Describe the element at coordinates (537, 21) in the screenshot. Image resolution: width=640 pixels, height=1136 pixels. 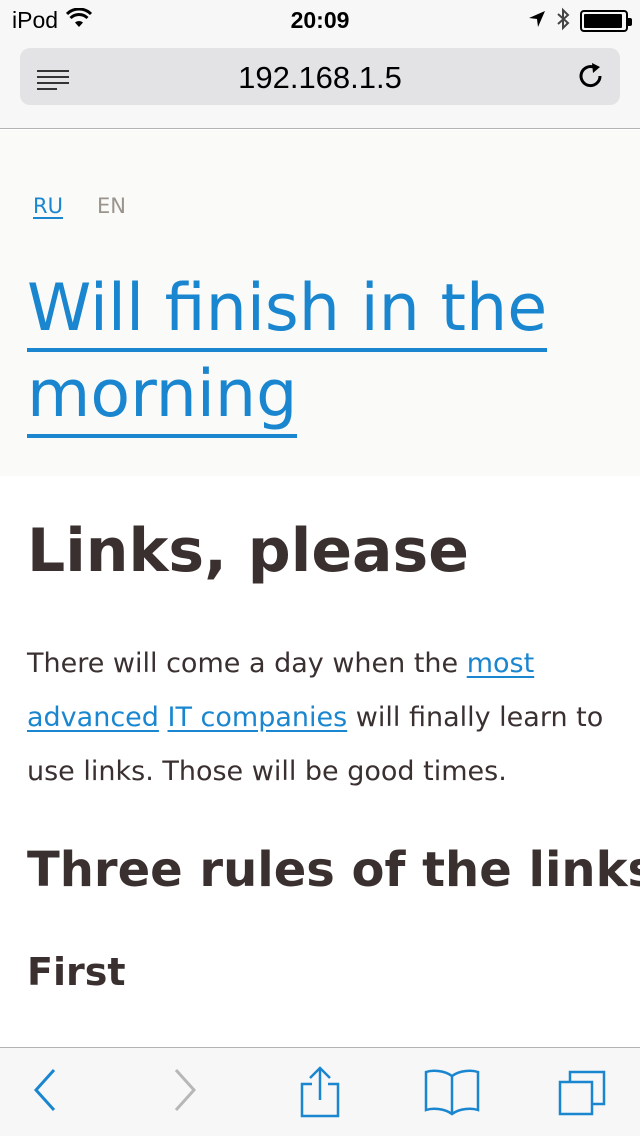
I see `location-icon` at that location.